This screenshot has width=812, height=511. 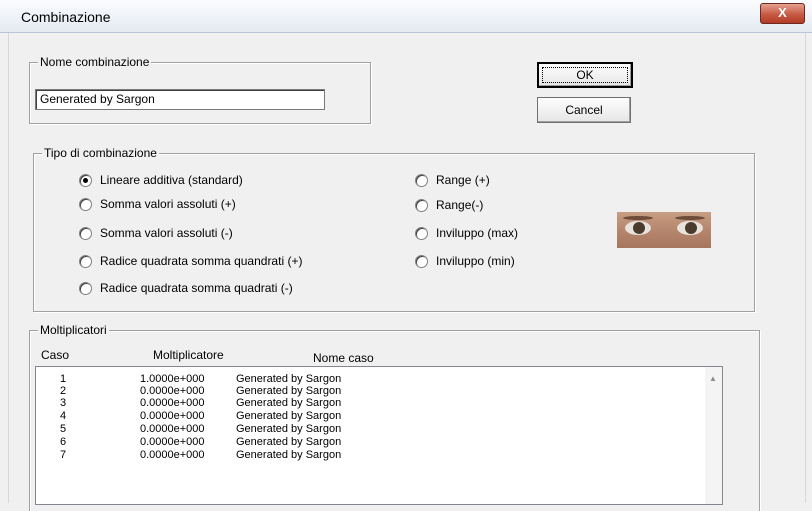 What do you see at coordinates (664, 230) in the screenshot?
I see `eyes-image` at bounding box center [664, 230].